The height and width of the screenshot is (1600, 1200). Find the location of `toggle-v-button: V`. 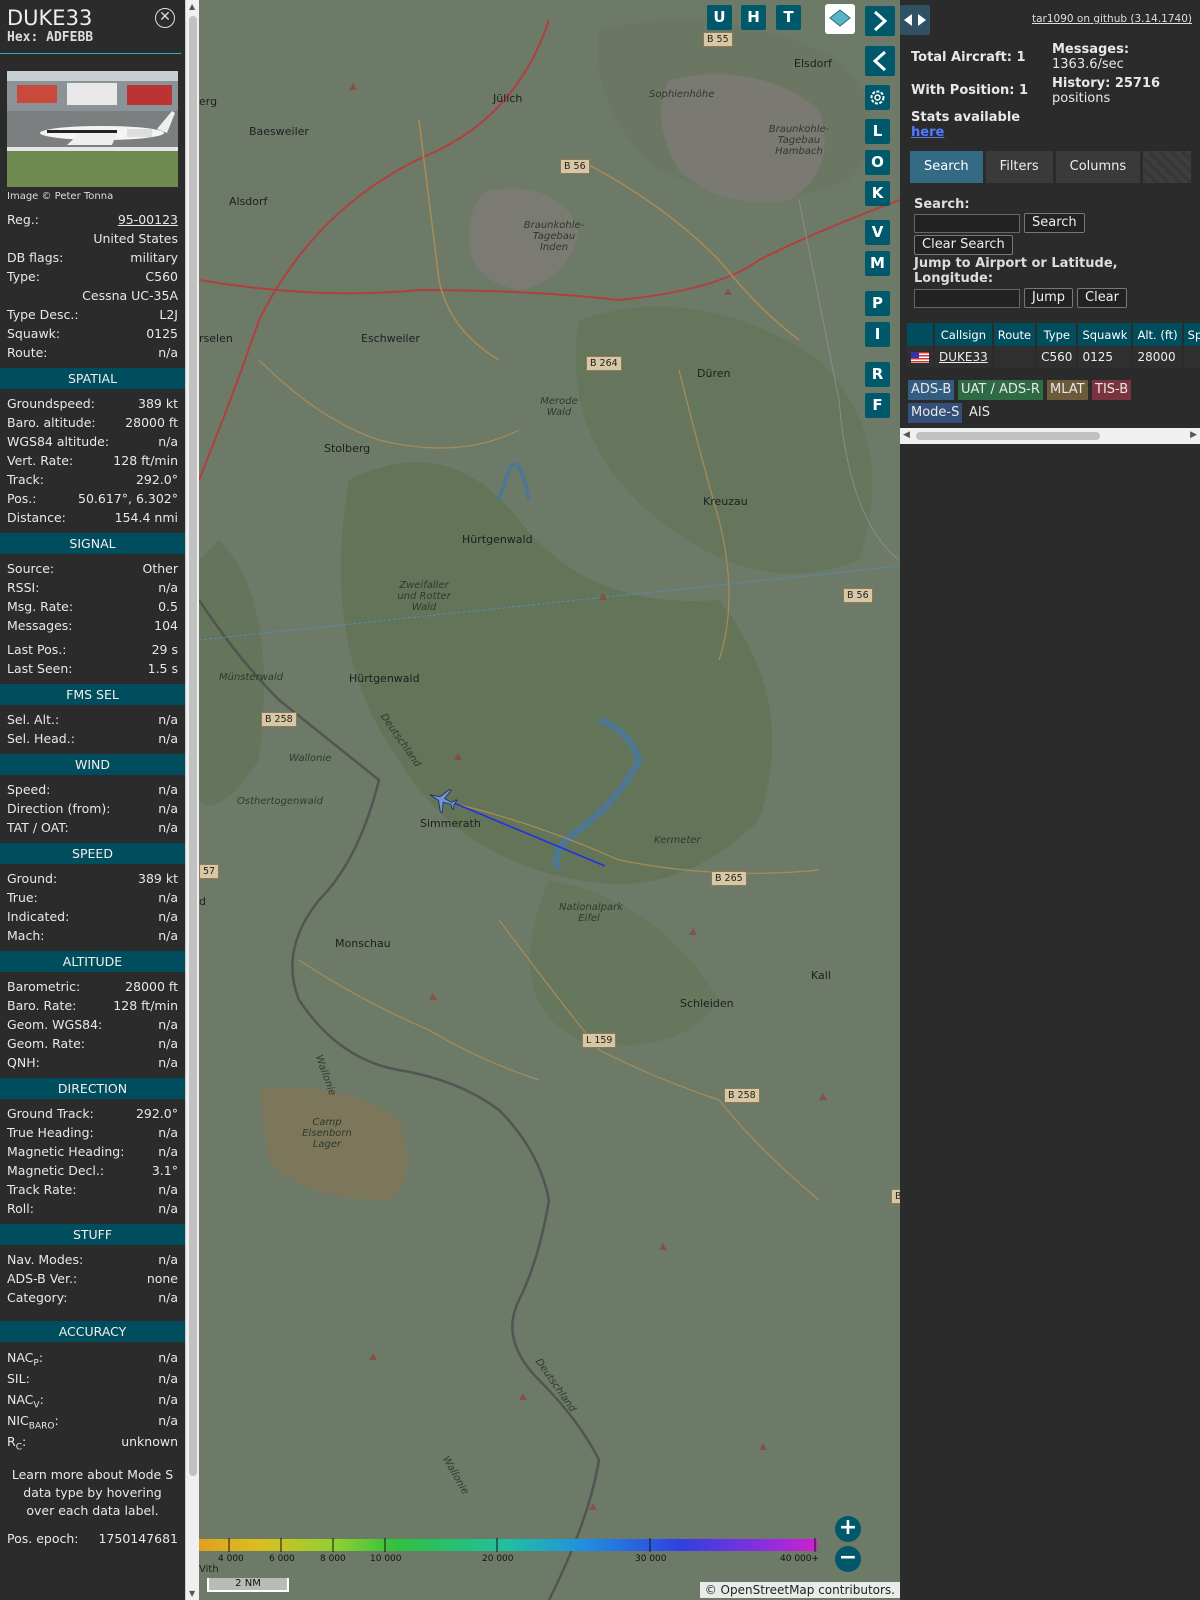

toggle-v-button: V is located at coordinates (877, 232).